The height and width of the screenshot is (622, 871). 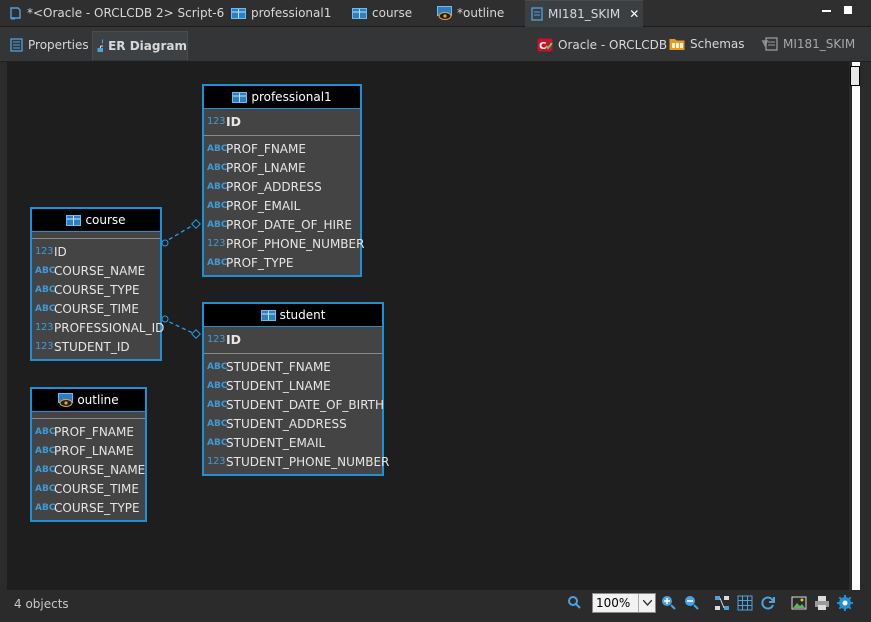 I want to click on column-row: ABC PROF_DATE_OF_HIRE, so click(x=282, y=224).